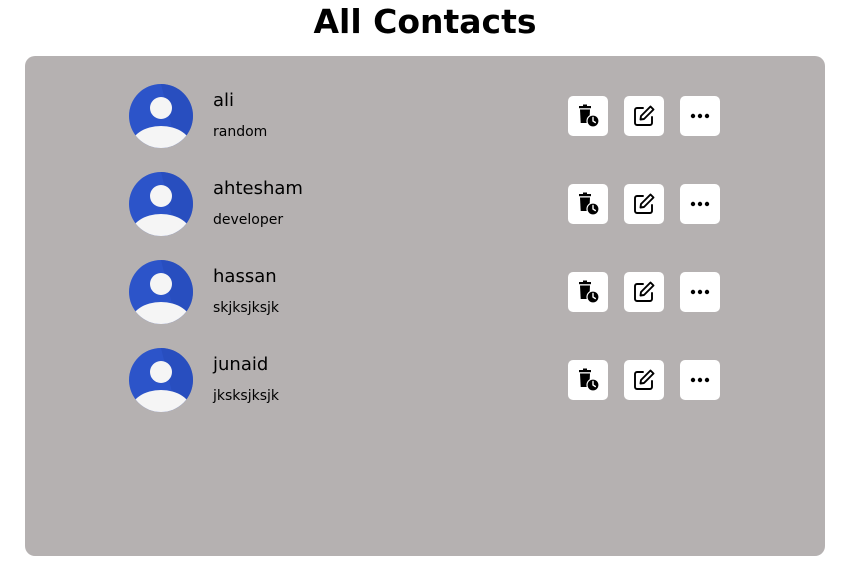 This screenshot has height=568, width=850. Describe the element at coordinates (248, 220) in the screenshot. I see `contact-description: developer` at that location.